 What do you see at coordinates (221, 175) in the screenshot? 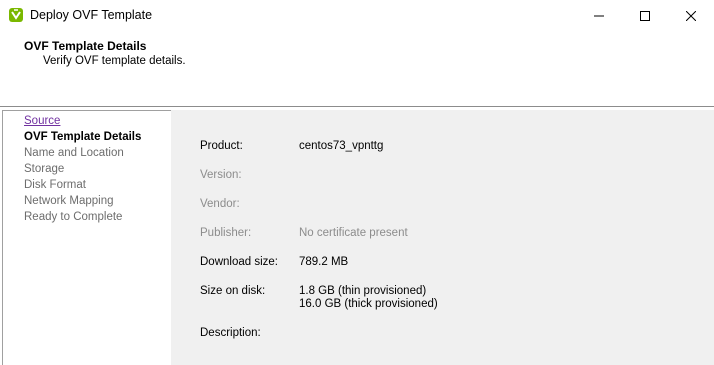
I see `version-label: Version:` at bounding box center [221, 175].